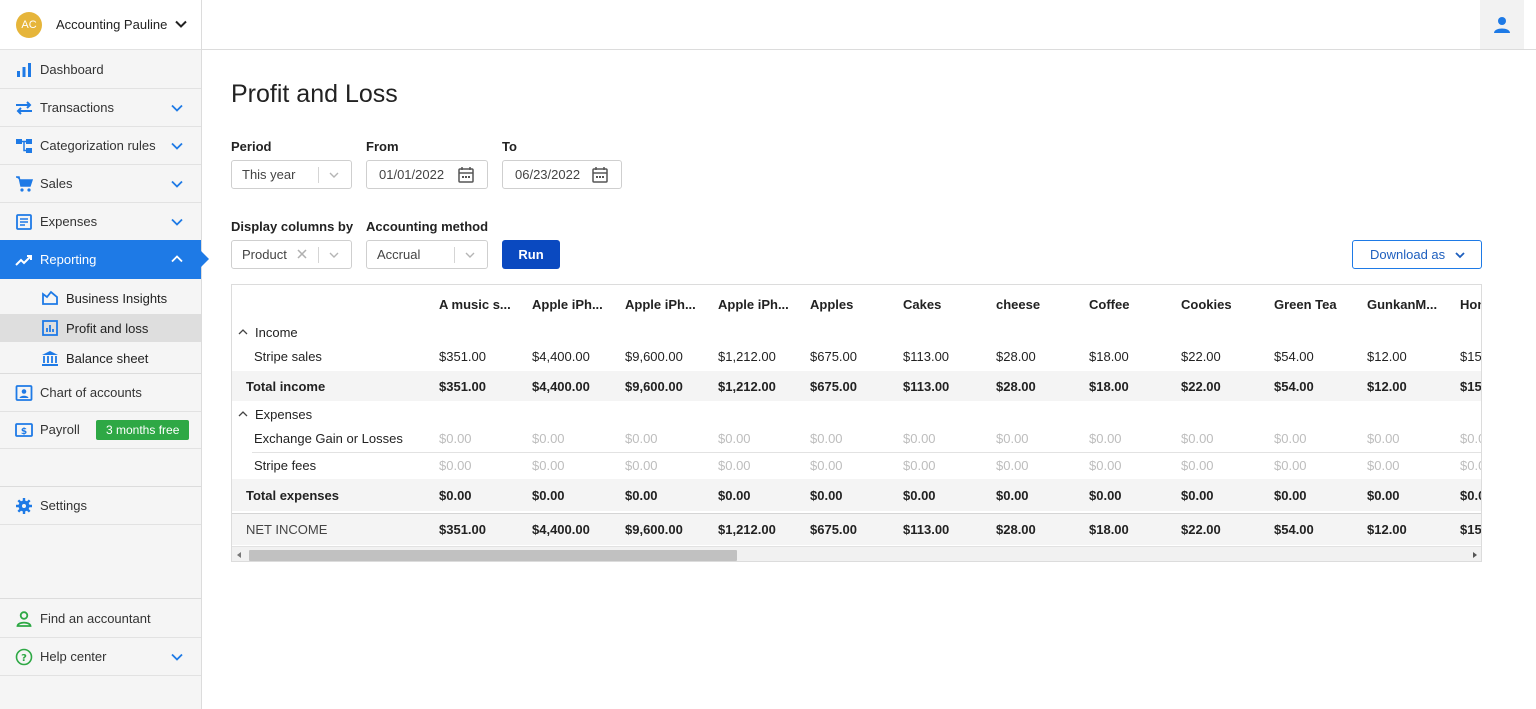 The image size is (1536, 709). Describe the element at coordinates (926, 356) in the screenshot. I see `table-cell: $113.00` at that location.